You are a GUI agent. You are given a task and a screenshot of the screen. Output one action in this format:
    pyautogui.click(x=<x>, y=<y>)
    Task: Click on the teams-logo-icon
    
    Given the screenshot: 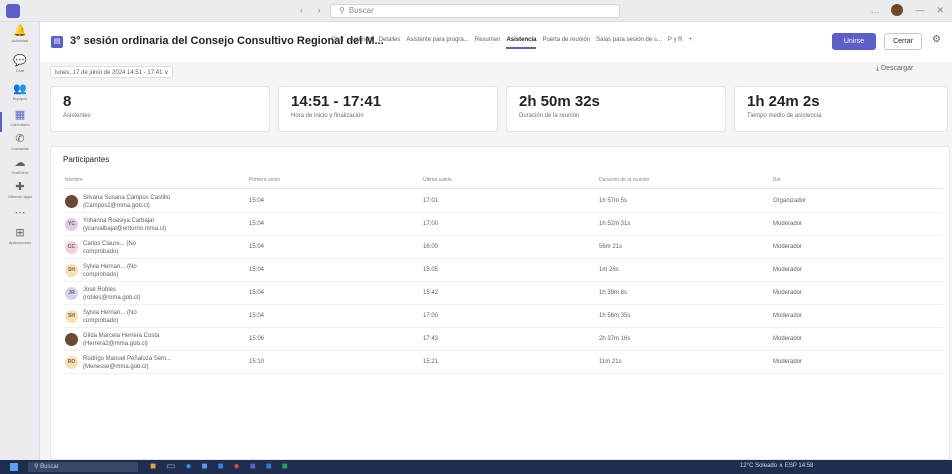 What is the action you would take?
    pyautogui.click(x=13, y=11)
    